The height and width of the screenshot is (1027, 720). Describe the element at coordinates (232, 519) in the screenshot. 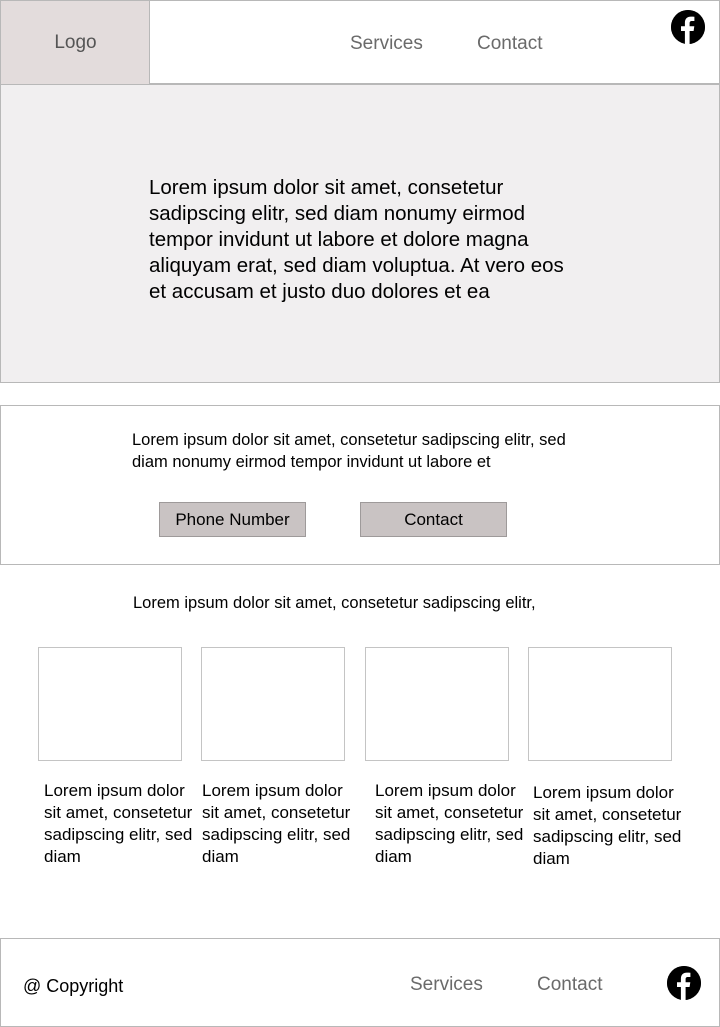

I see `phone-number-button: Phone Number` at that location.